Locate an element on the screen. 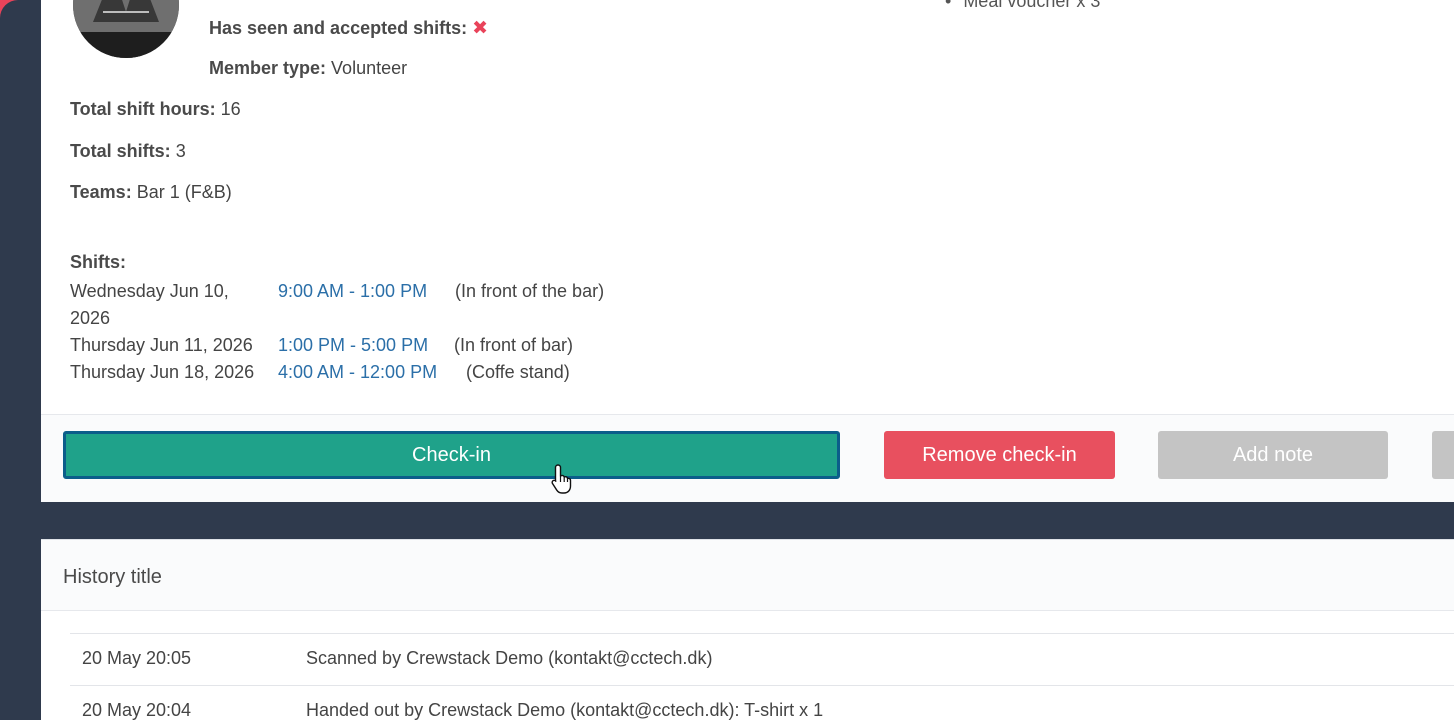 Image resolution: width=1454 pixels, height=720 pixels. avatar is located at coordinates (126, 29).